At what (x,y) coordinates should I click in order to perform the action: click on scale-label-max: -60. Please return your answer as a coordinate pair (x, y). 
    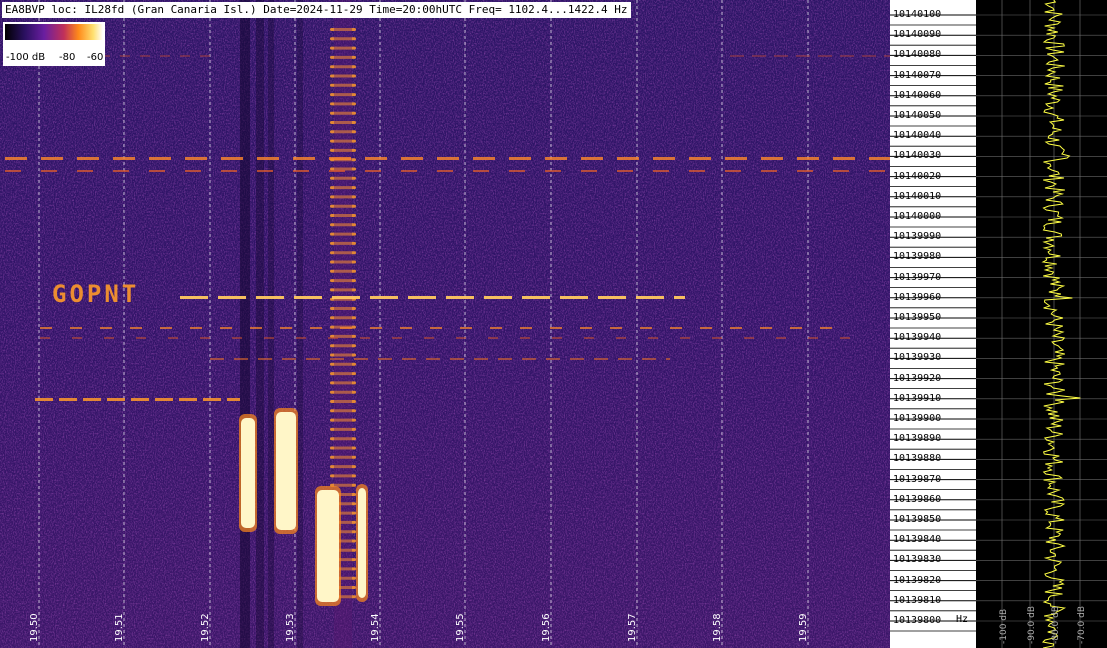
    Looking at the image, I should click on (95, 57).